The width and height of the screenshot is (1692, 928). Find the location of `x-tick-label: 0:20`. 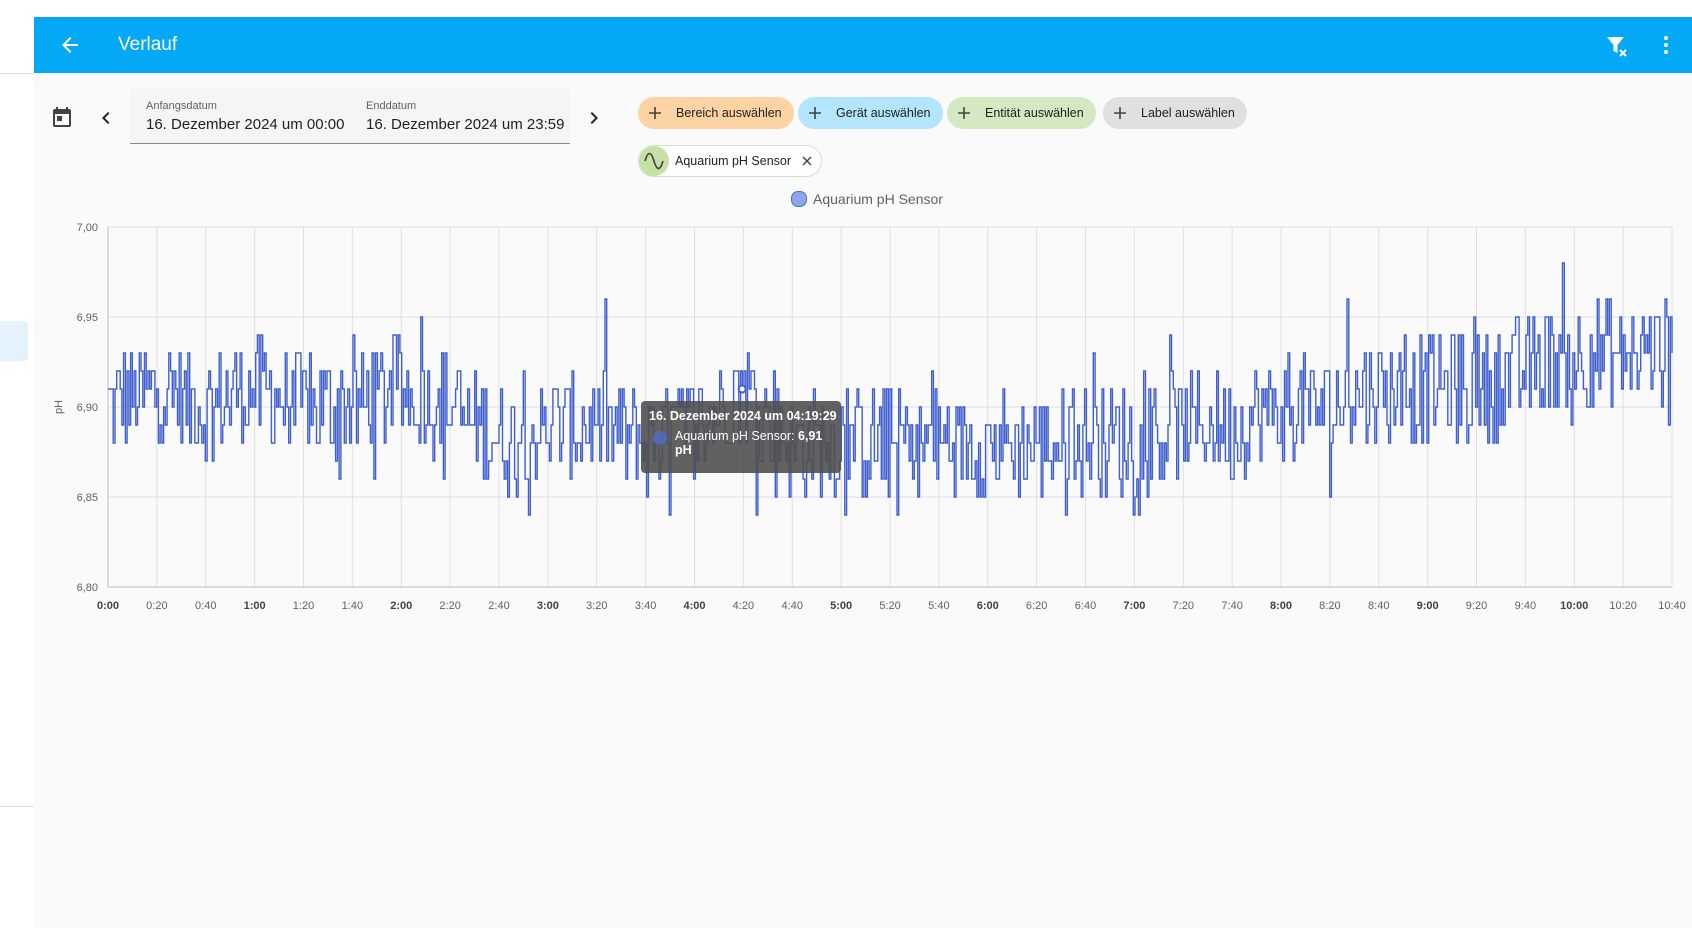

x-tick-label: 0:20 is located at coordinates (156, 606).